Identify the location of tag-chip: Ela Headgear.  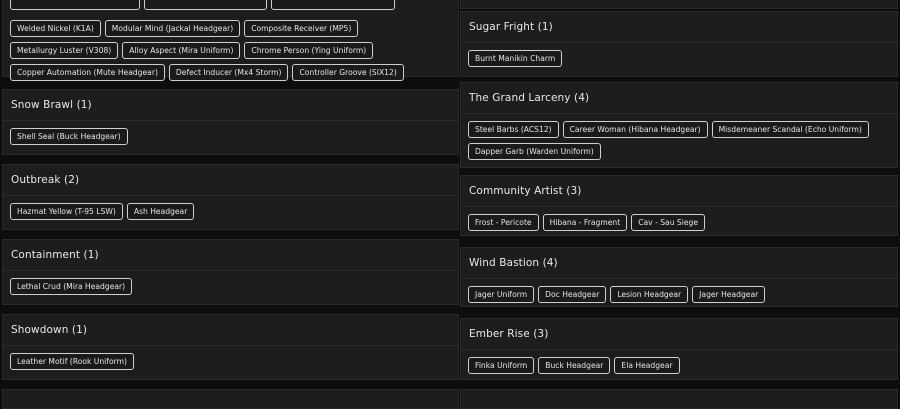
(647, 365).